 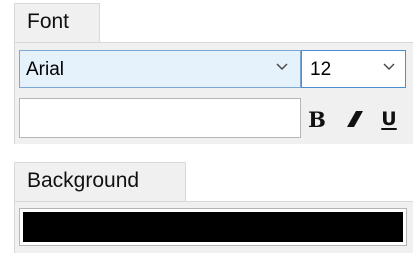 I want to click on tab-font: Font, so click(x=57, y=23).